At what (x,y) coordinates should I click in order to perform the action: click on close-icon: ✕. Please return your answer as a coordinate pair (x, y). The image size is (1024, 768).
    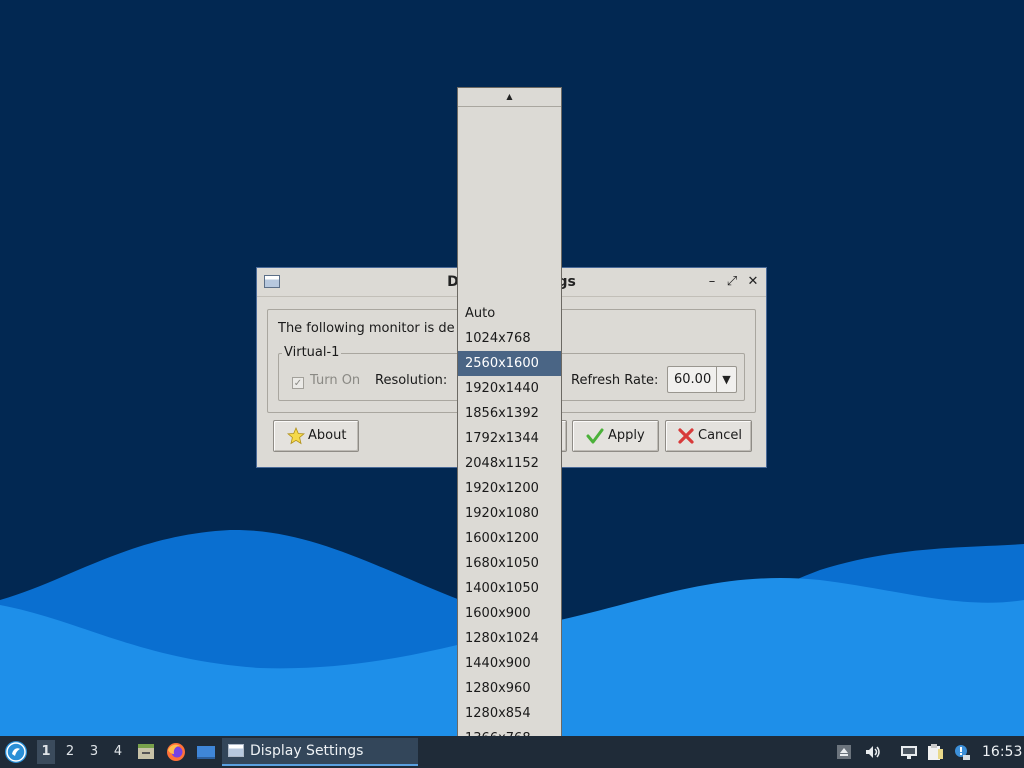
    Looking at the image, I should click on (753, 282).